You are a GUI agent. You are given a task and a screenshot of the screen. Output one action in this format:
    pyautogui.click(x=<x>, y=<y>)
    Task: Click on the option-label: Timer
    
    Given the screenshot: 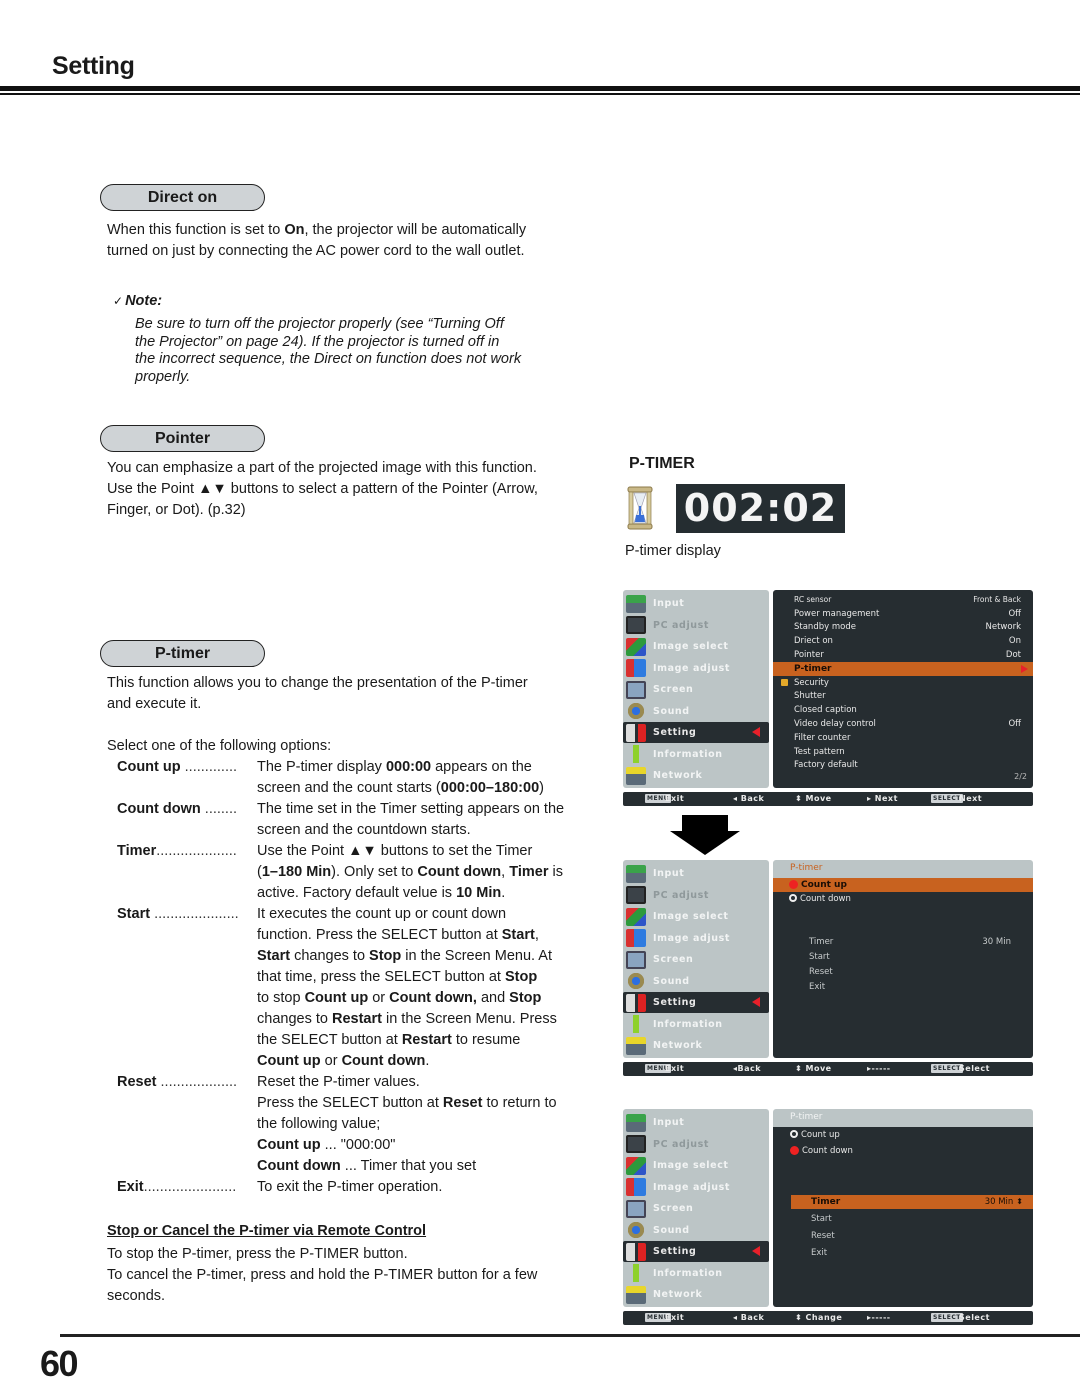 What is the action you would take?
    pyautogui.click(x=826, y=1201)
    